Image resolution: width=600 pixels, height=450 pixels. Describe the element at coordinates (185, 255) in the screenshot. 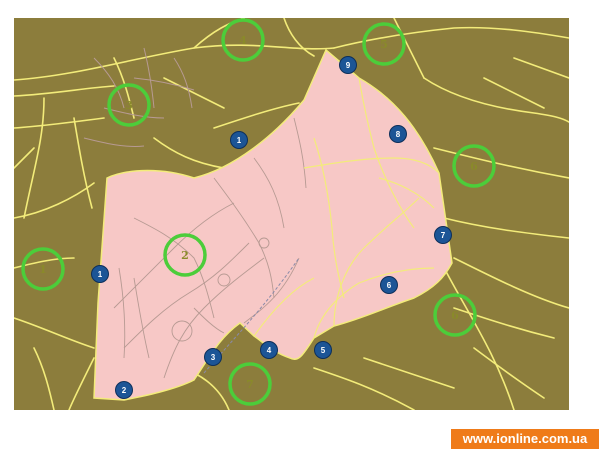

I see `zone-marker-label: 2` at that location.